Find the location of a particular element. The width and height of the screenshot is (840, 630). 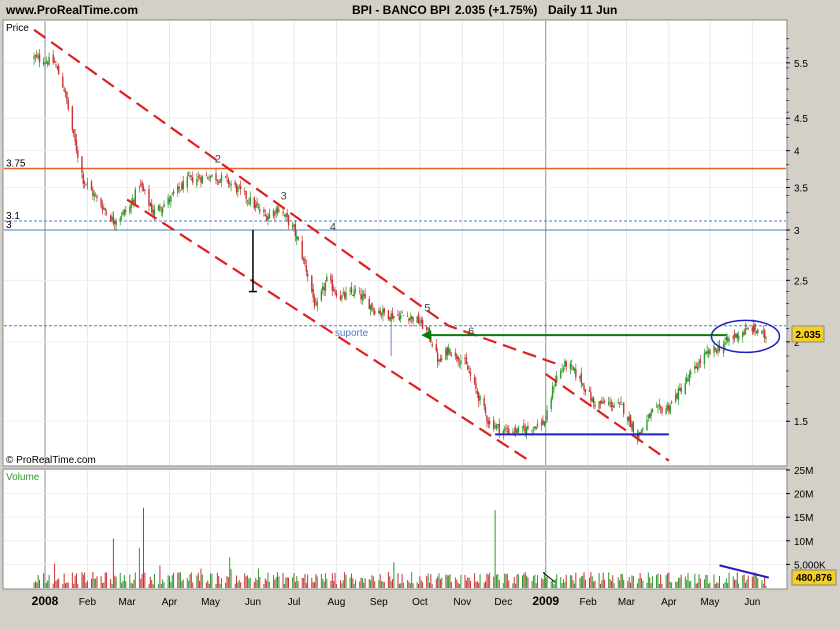

price-panel-label: Price is located at coordinates (17, 28).